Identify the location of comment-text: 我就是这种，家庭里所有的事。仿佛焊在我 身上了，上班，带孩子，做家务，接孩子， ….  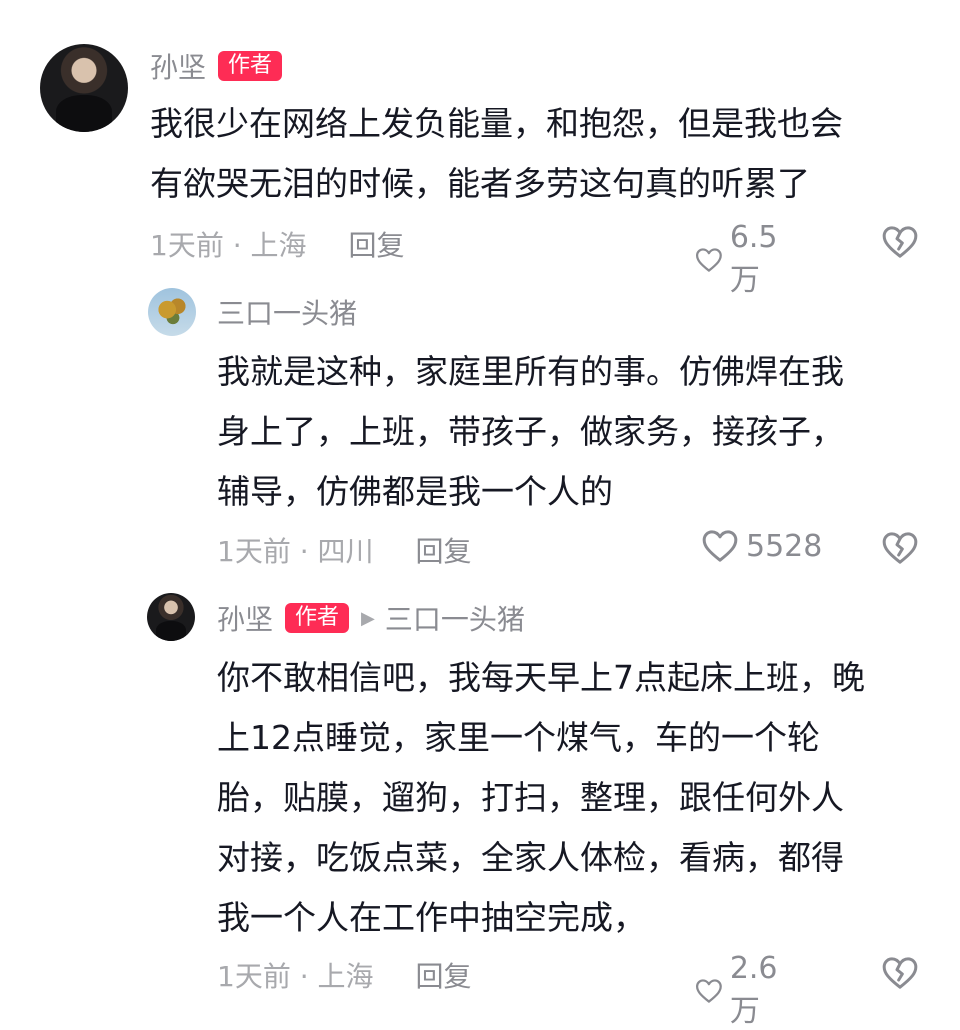
(530, 431).